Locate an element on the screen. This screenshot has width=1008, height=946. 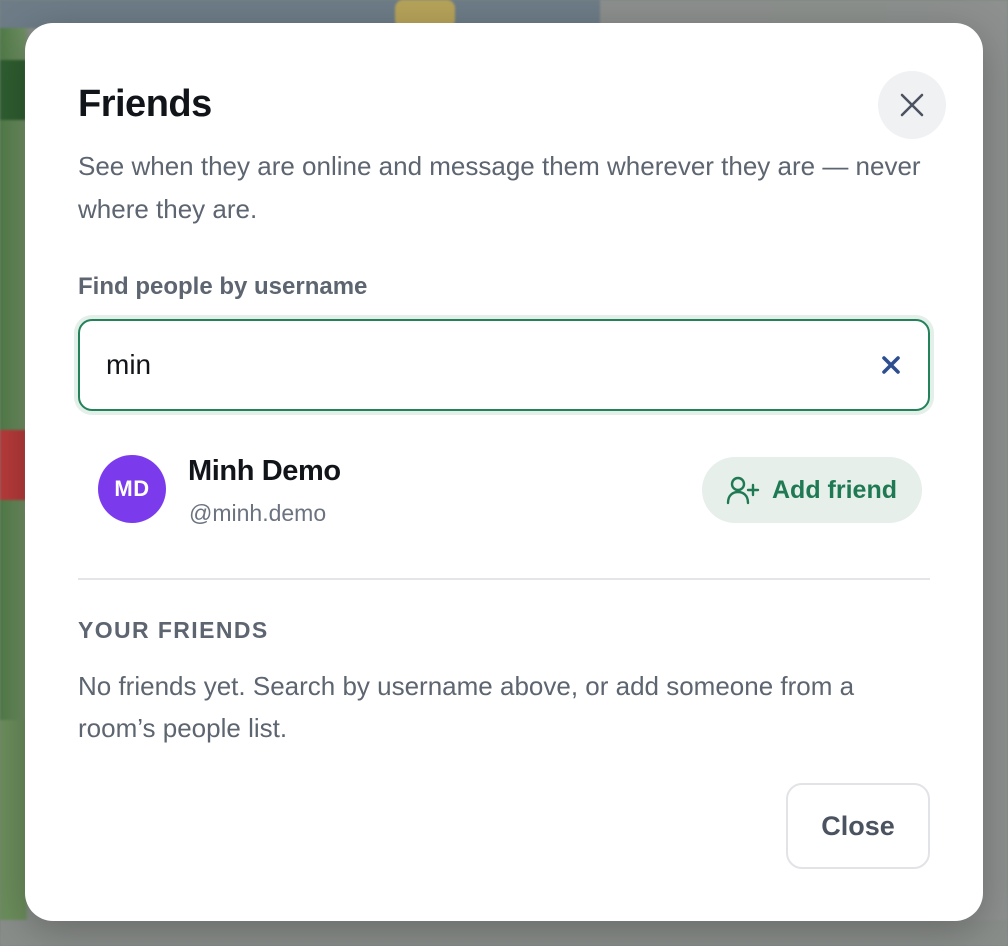
search-field is located at coordinates (504, 365).